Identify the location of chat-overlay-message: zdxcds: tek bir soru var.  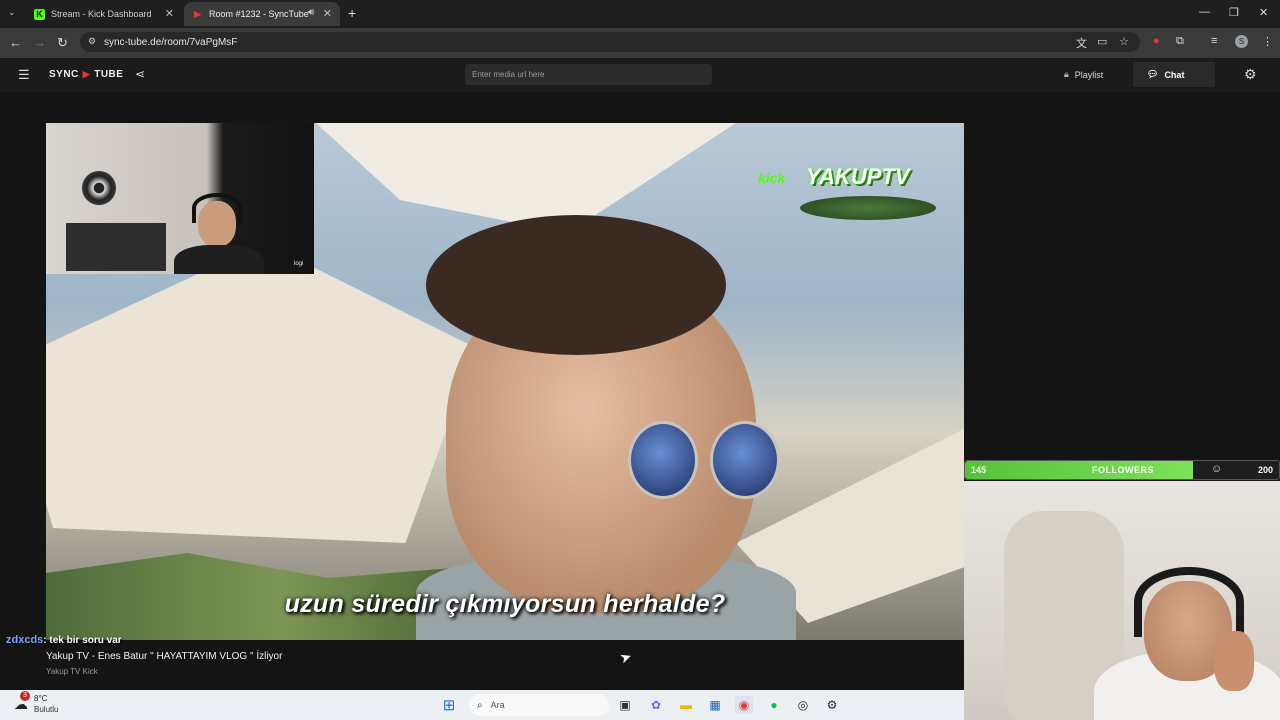
(64, 640).